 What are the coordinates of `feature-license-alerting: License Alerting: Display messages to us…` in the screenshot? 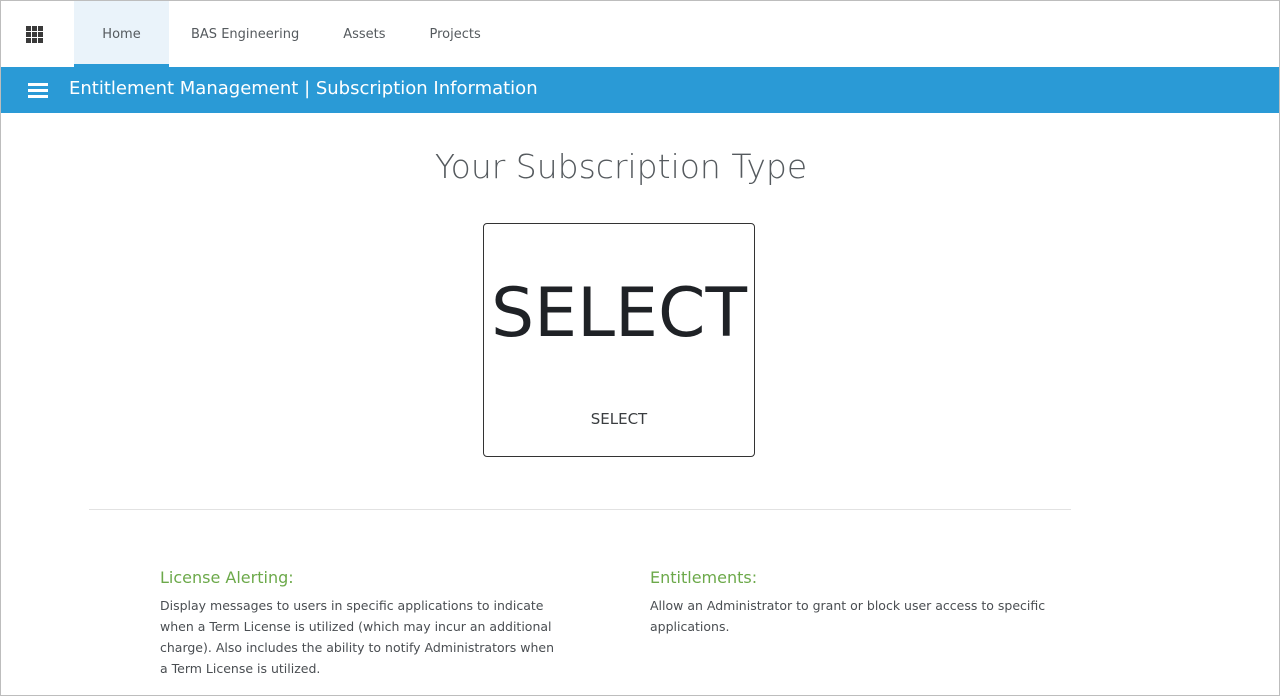 It's located at (360, 623).